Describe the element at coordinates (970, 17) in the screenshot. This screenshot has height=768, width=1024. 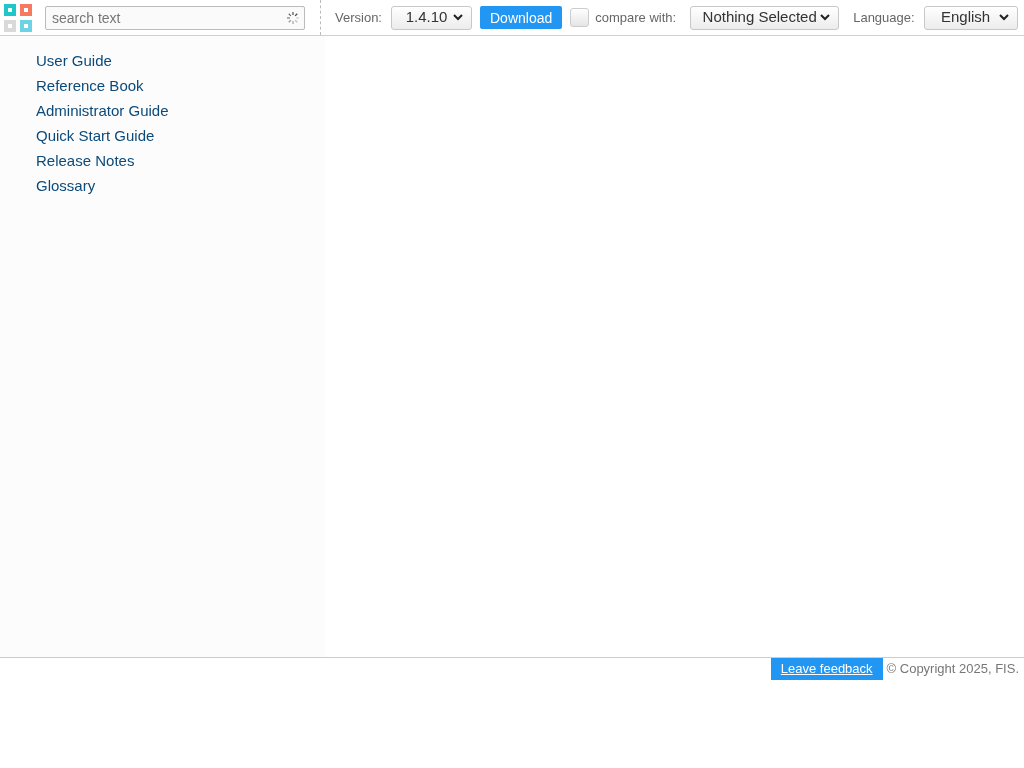
I see `language-select: English` at that location.